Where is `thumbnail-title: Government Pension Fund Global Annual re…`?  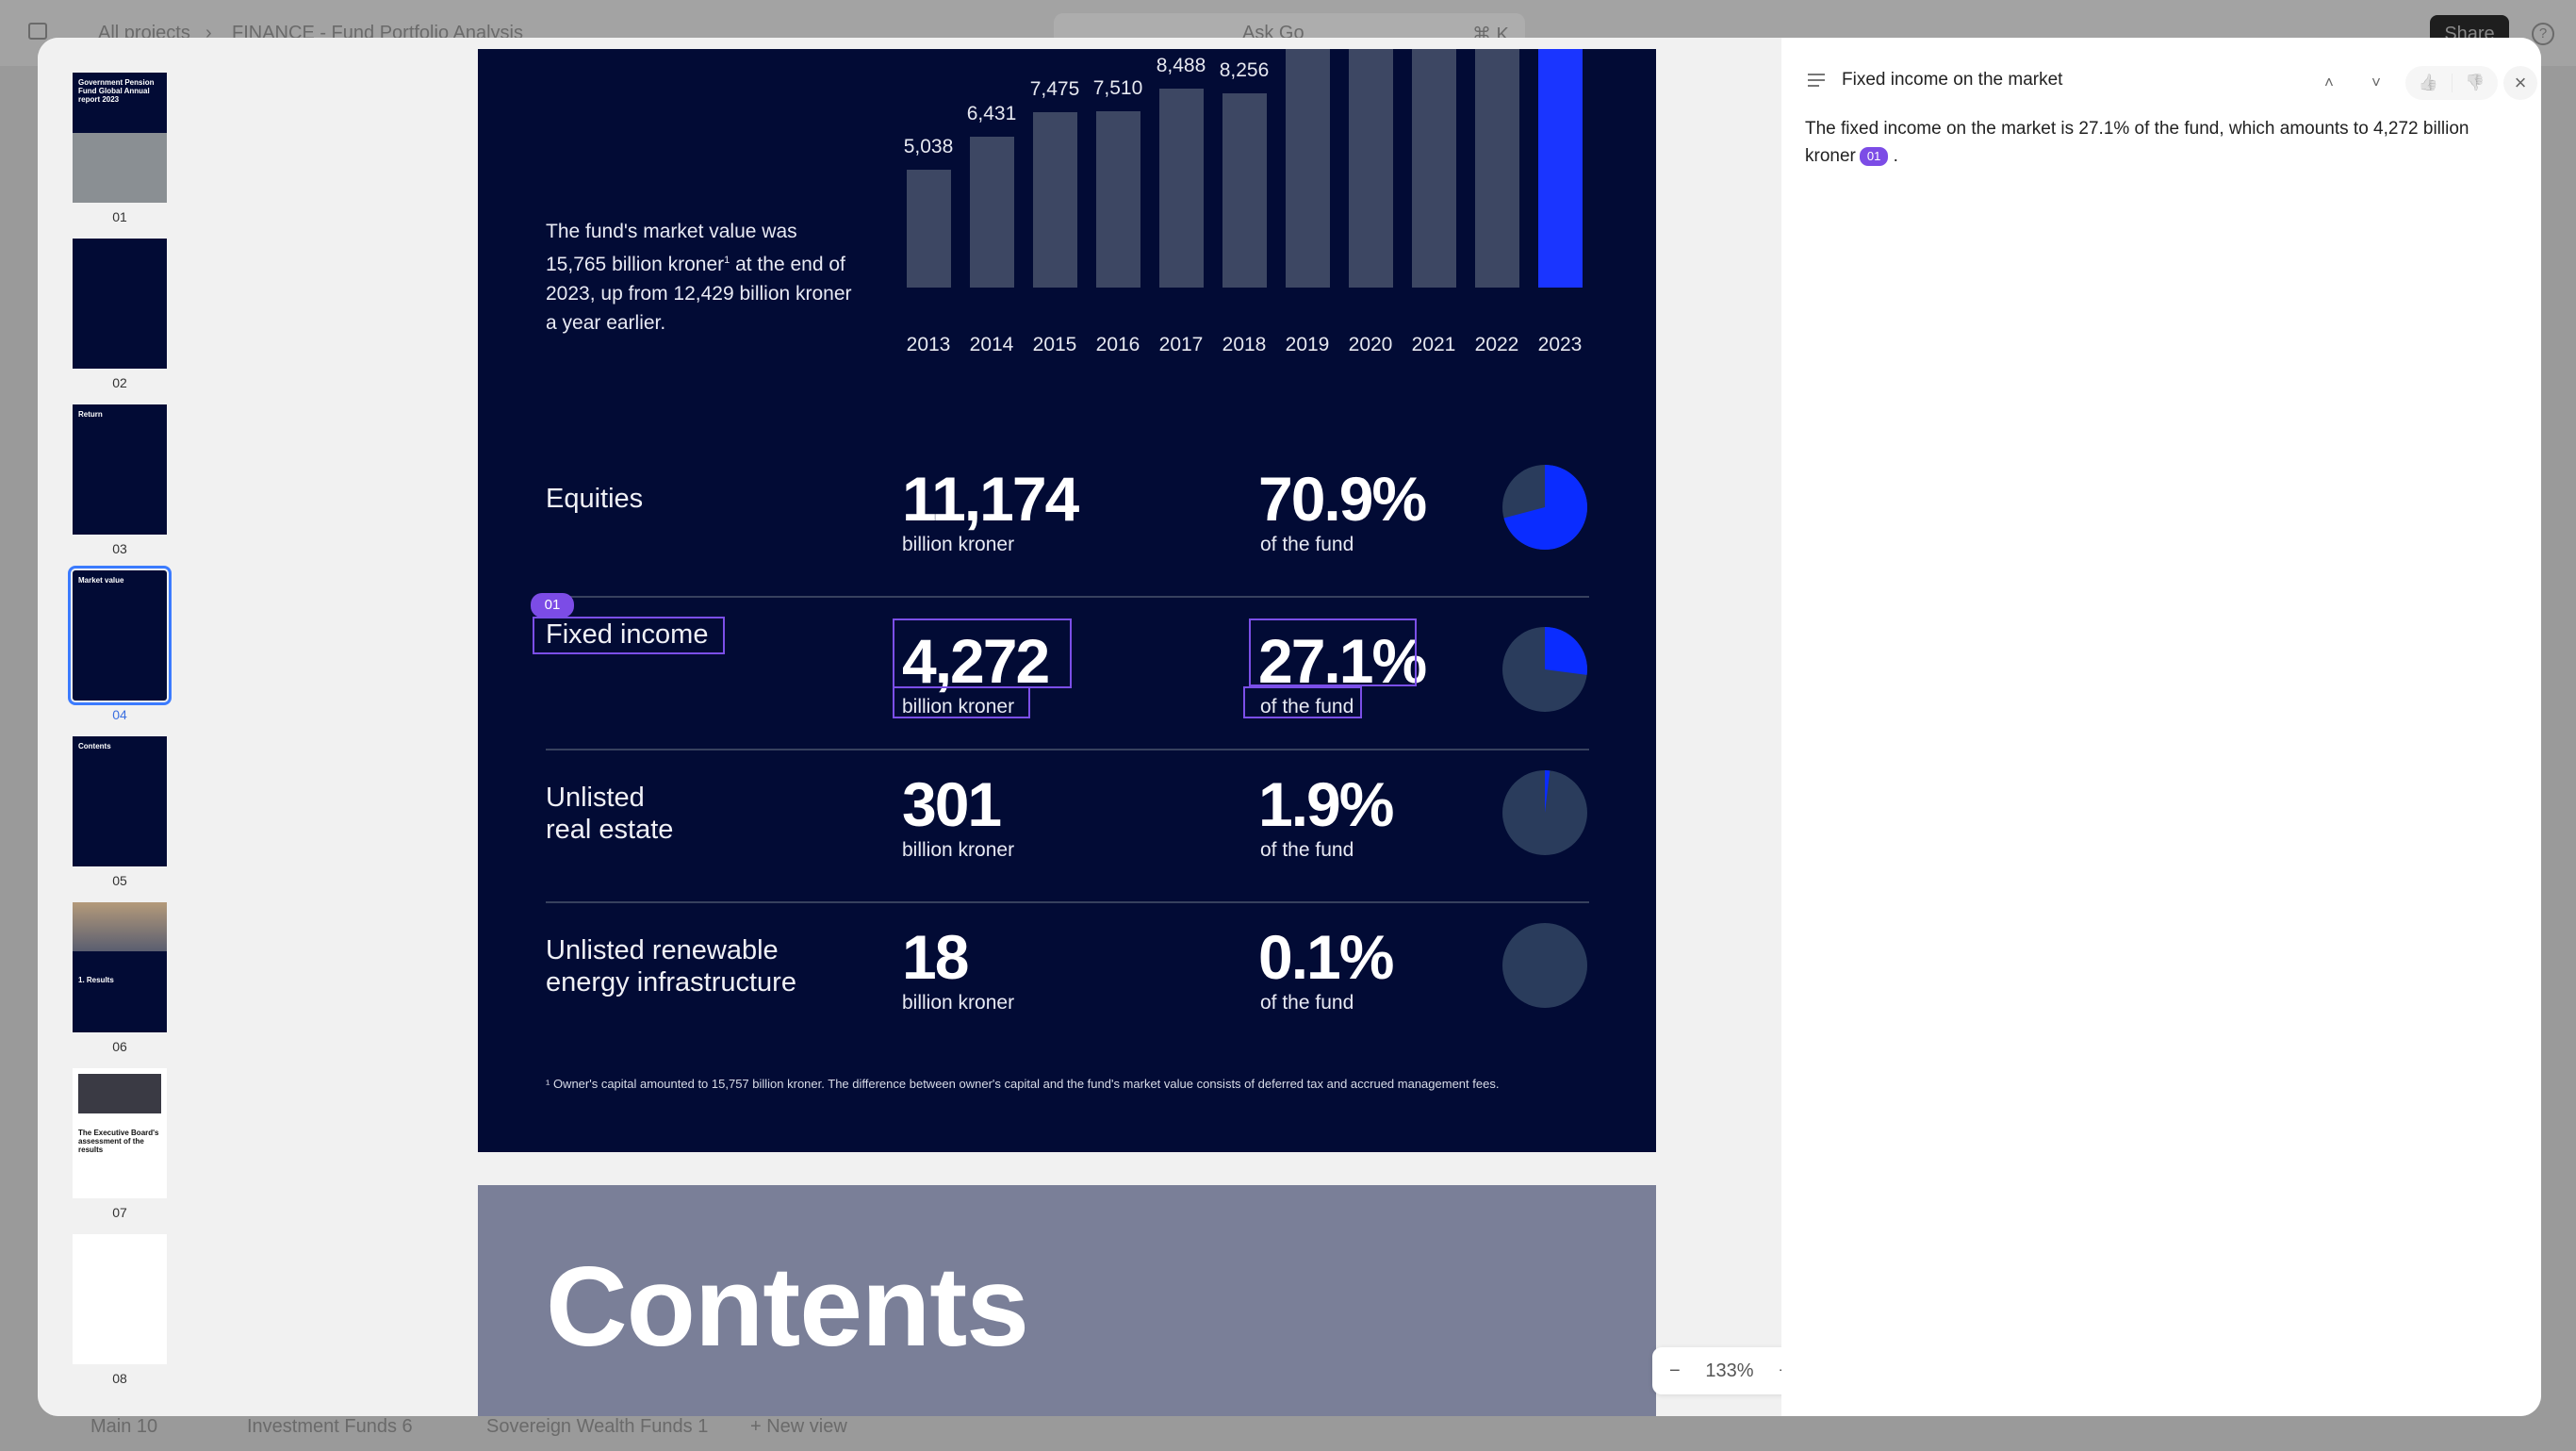
thumbnail-title: Government Pension Fund Global Annual re… is located at coordinates (116, 91).